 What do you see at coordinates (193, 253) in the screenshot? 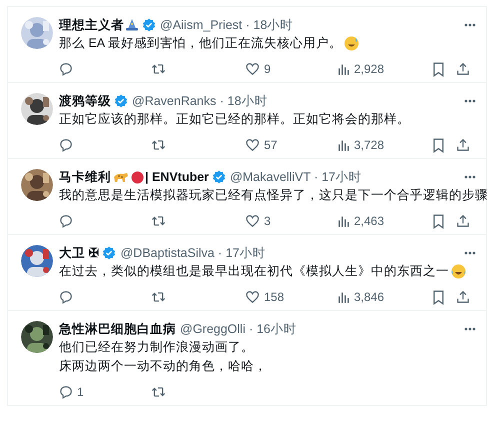
I see `handle-and-time: @DBaptistaSilva · 17小时` at bounding box center [193, 253].